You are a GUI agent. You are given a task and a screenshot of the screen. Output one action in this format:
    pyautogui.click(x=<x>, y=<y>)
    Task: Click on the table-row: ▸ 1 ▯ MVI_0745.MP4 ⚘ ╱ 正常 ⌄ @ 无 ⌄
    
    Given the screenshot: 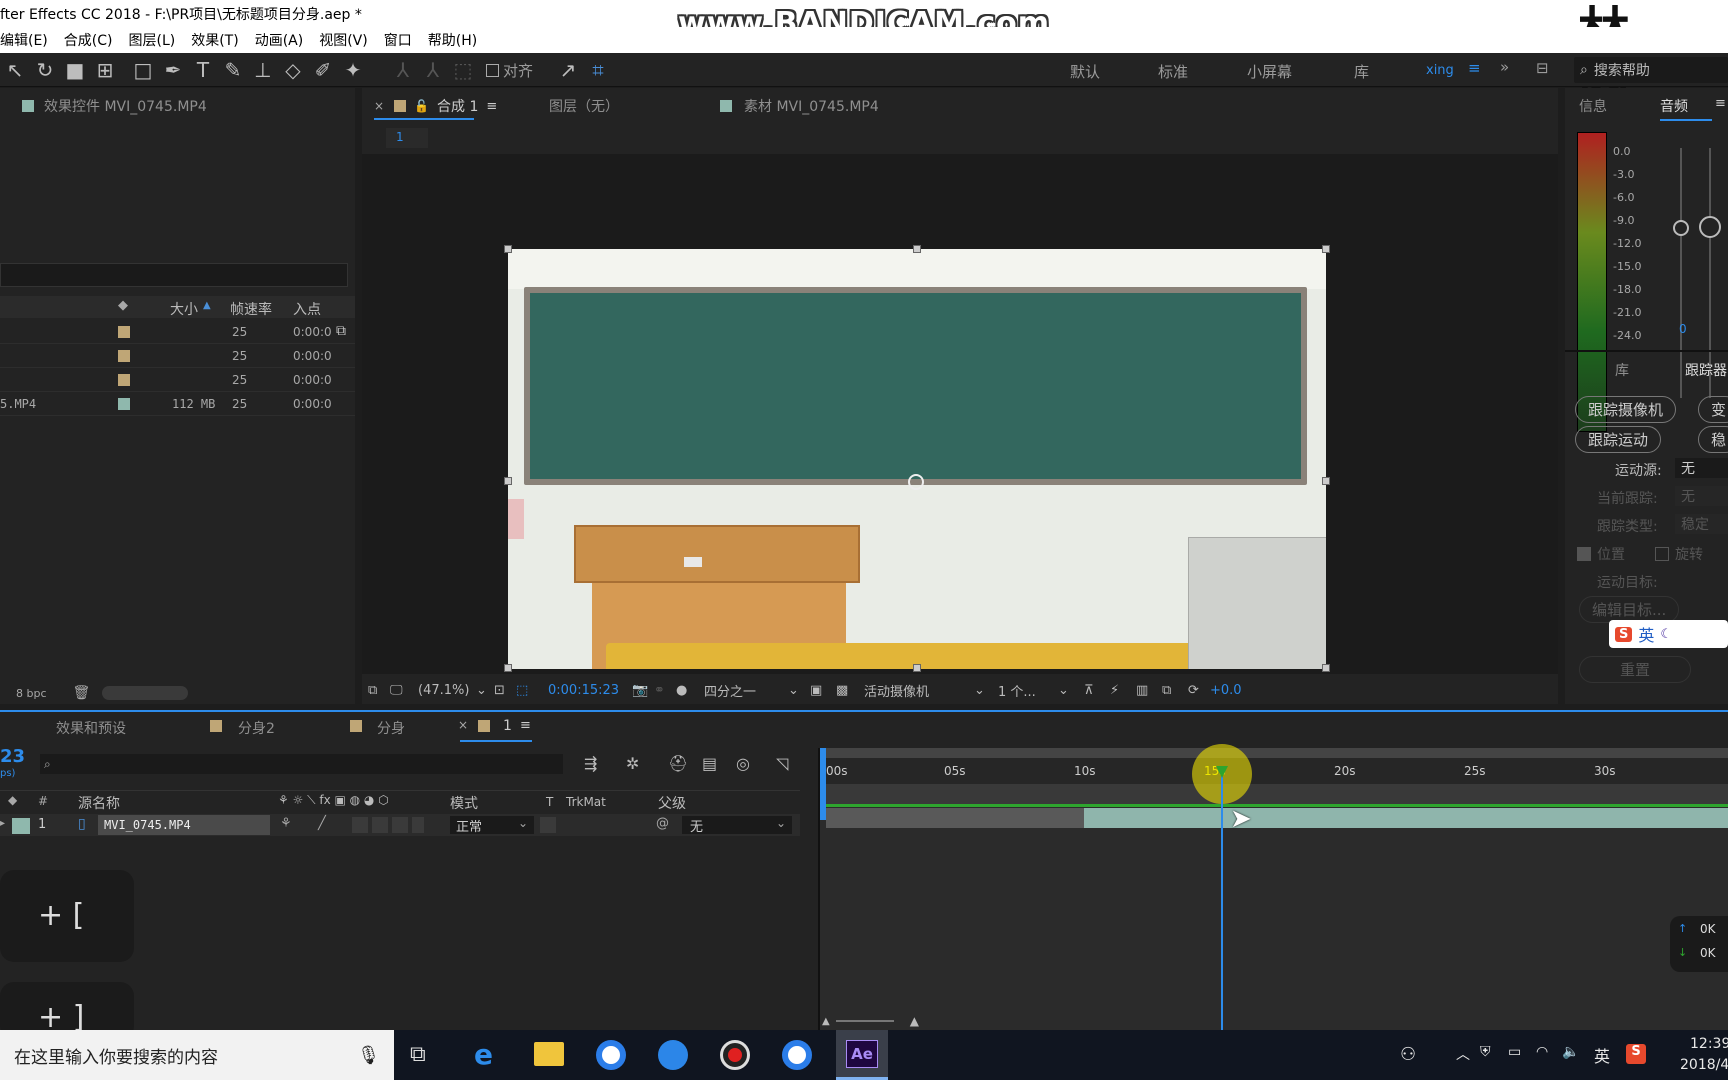 What is the action you would take?
    pyautogui.click(x=400, y=825)
    